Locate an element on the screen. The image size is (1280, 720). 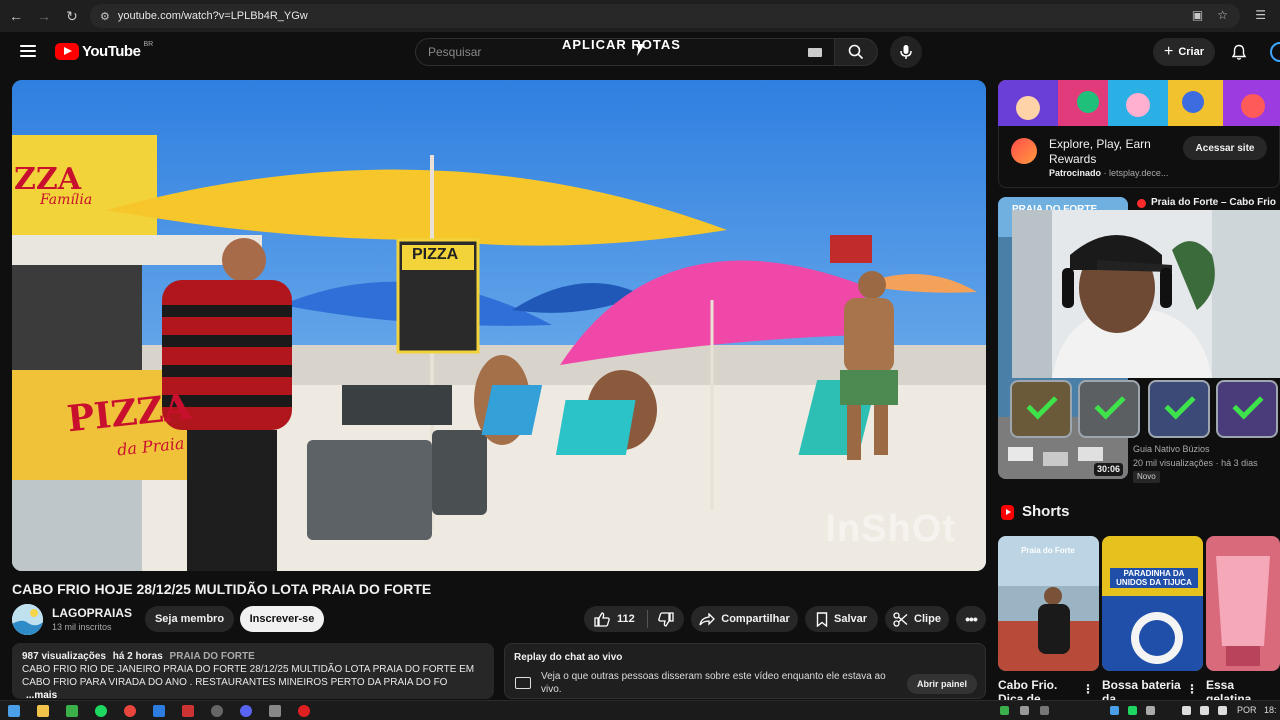
more-actions-button: ••• is located at coordinates (971, 619).